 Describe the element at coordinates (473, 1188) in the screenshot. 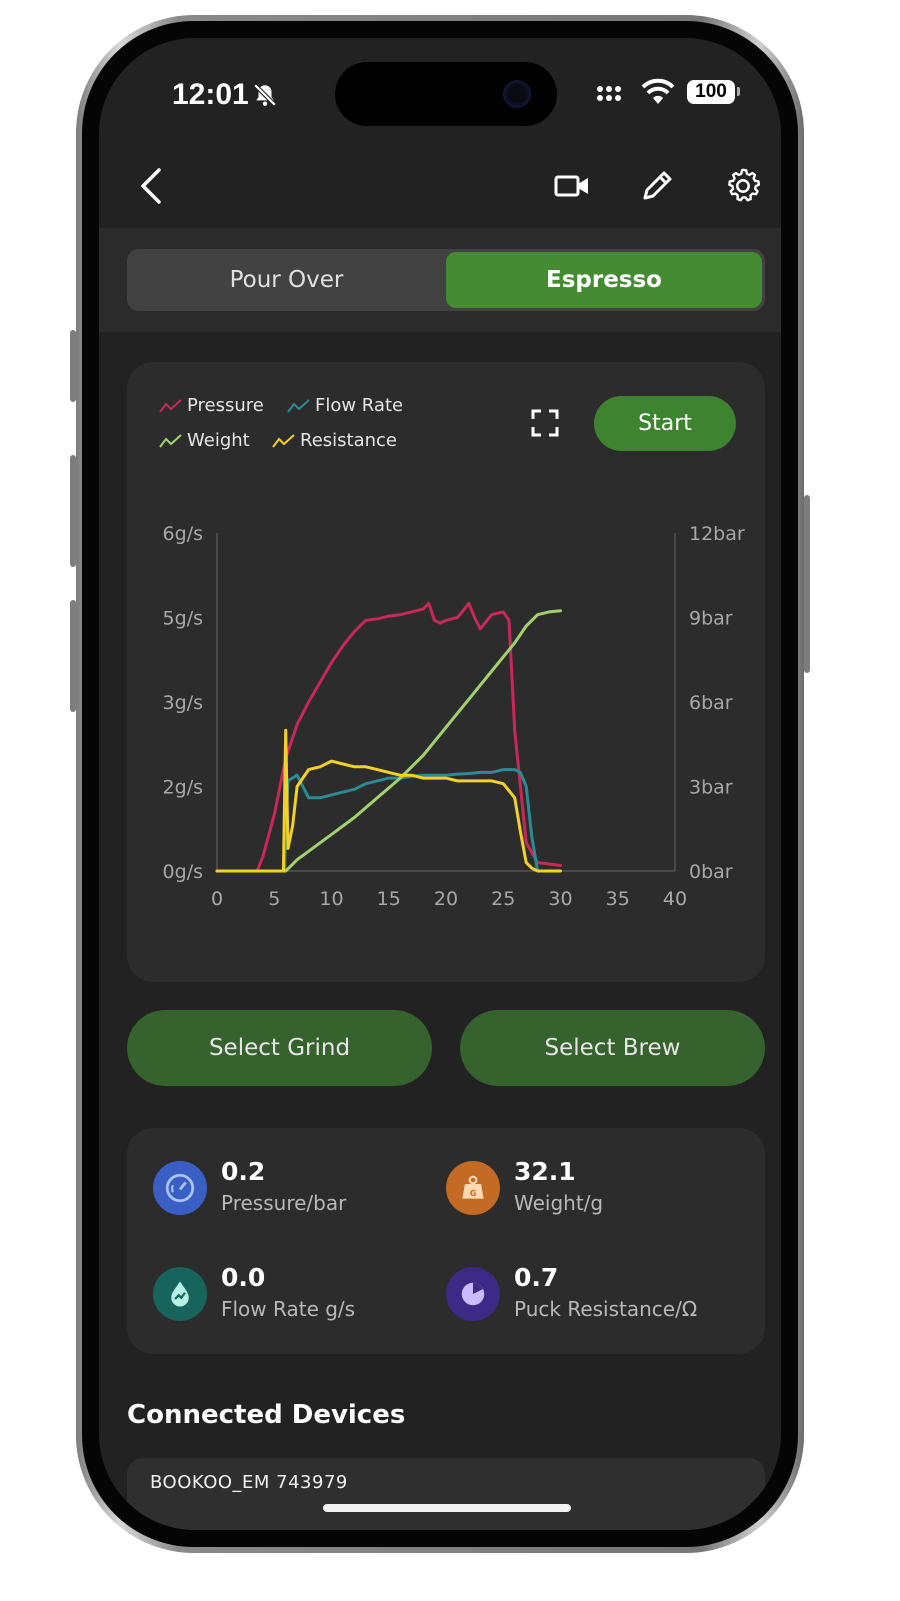

I see `weight-icon: G` at that location.